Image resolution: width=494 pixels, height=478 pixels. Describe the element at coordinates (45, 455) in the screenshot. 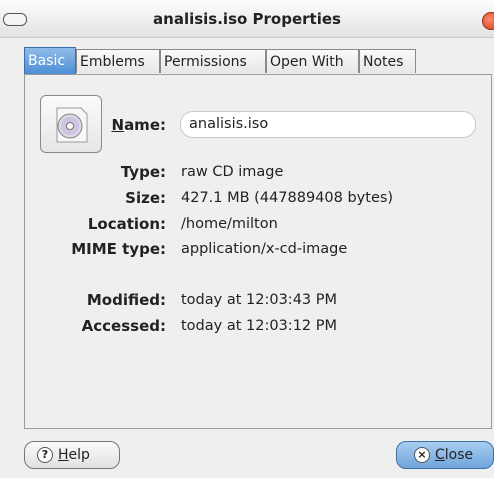

I see `help-icon: ?` at that location.